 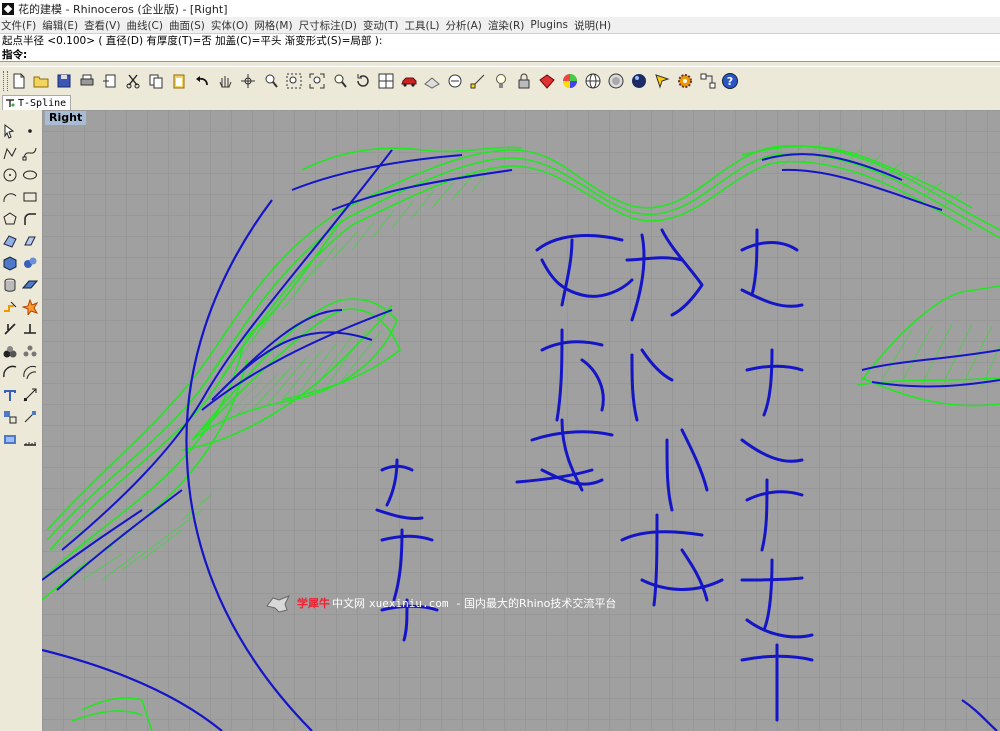 What do you see at coordinates (30, 351) in the screenshot?
I see `group-icon` at bounding box center [30, 351].